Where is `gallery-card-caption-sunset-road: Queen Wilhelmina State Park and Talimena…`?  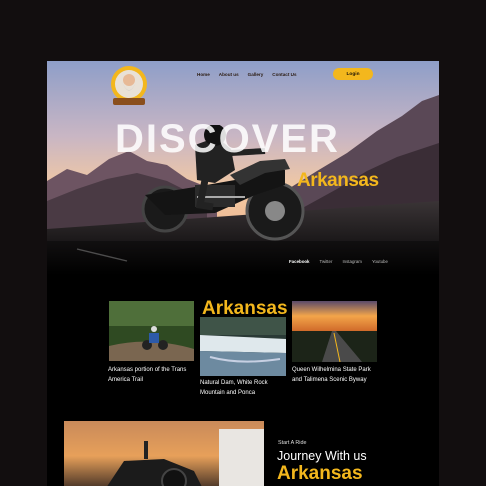
gallery-card-caption-sunset-road: Queen Wilhelmina State Park and Talimena… is located at coordinates (331, 375).